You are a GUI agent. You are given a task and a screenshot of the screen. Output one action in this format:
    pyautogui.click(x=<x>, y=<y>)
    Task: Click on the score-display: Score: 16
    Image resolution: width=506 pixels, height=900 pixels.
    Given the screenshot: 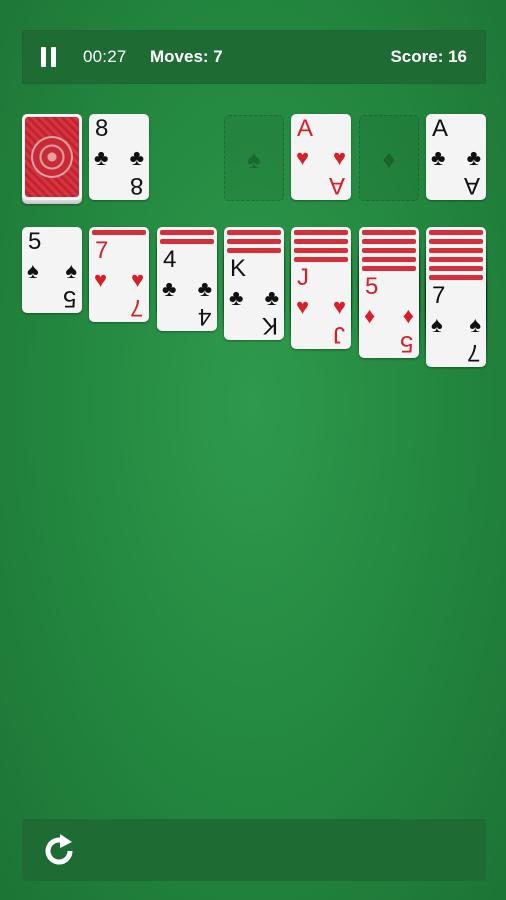 What is the action you would take?
    pyautogui.click(x=428, y=56)
    